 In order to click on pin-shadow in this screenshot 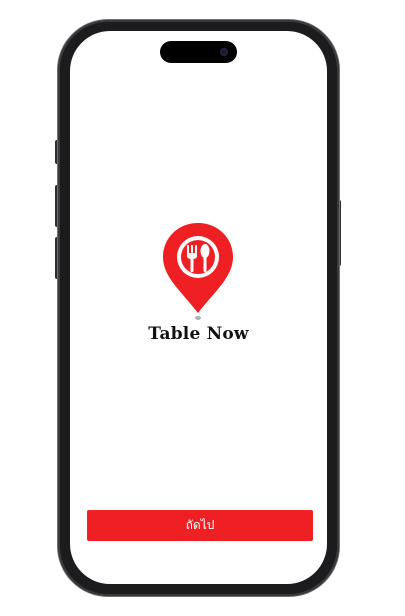, I will do `click(198, 318)`.